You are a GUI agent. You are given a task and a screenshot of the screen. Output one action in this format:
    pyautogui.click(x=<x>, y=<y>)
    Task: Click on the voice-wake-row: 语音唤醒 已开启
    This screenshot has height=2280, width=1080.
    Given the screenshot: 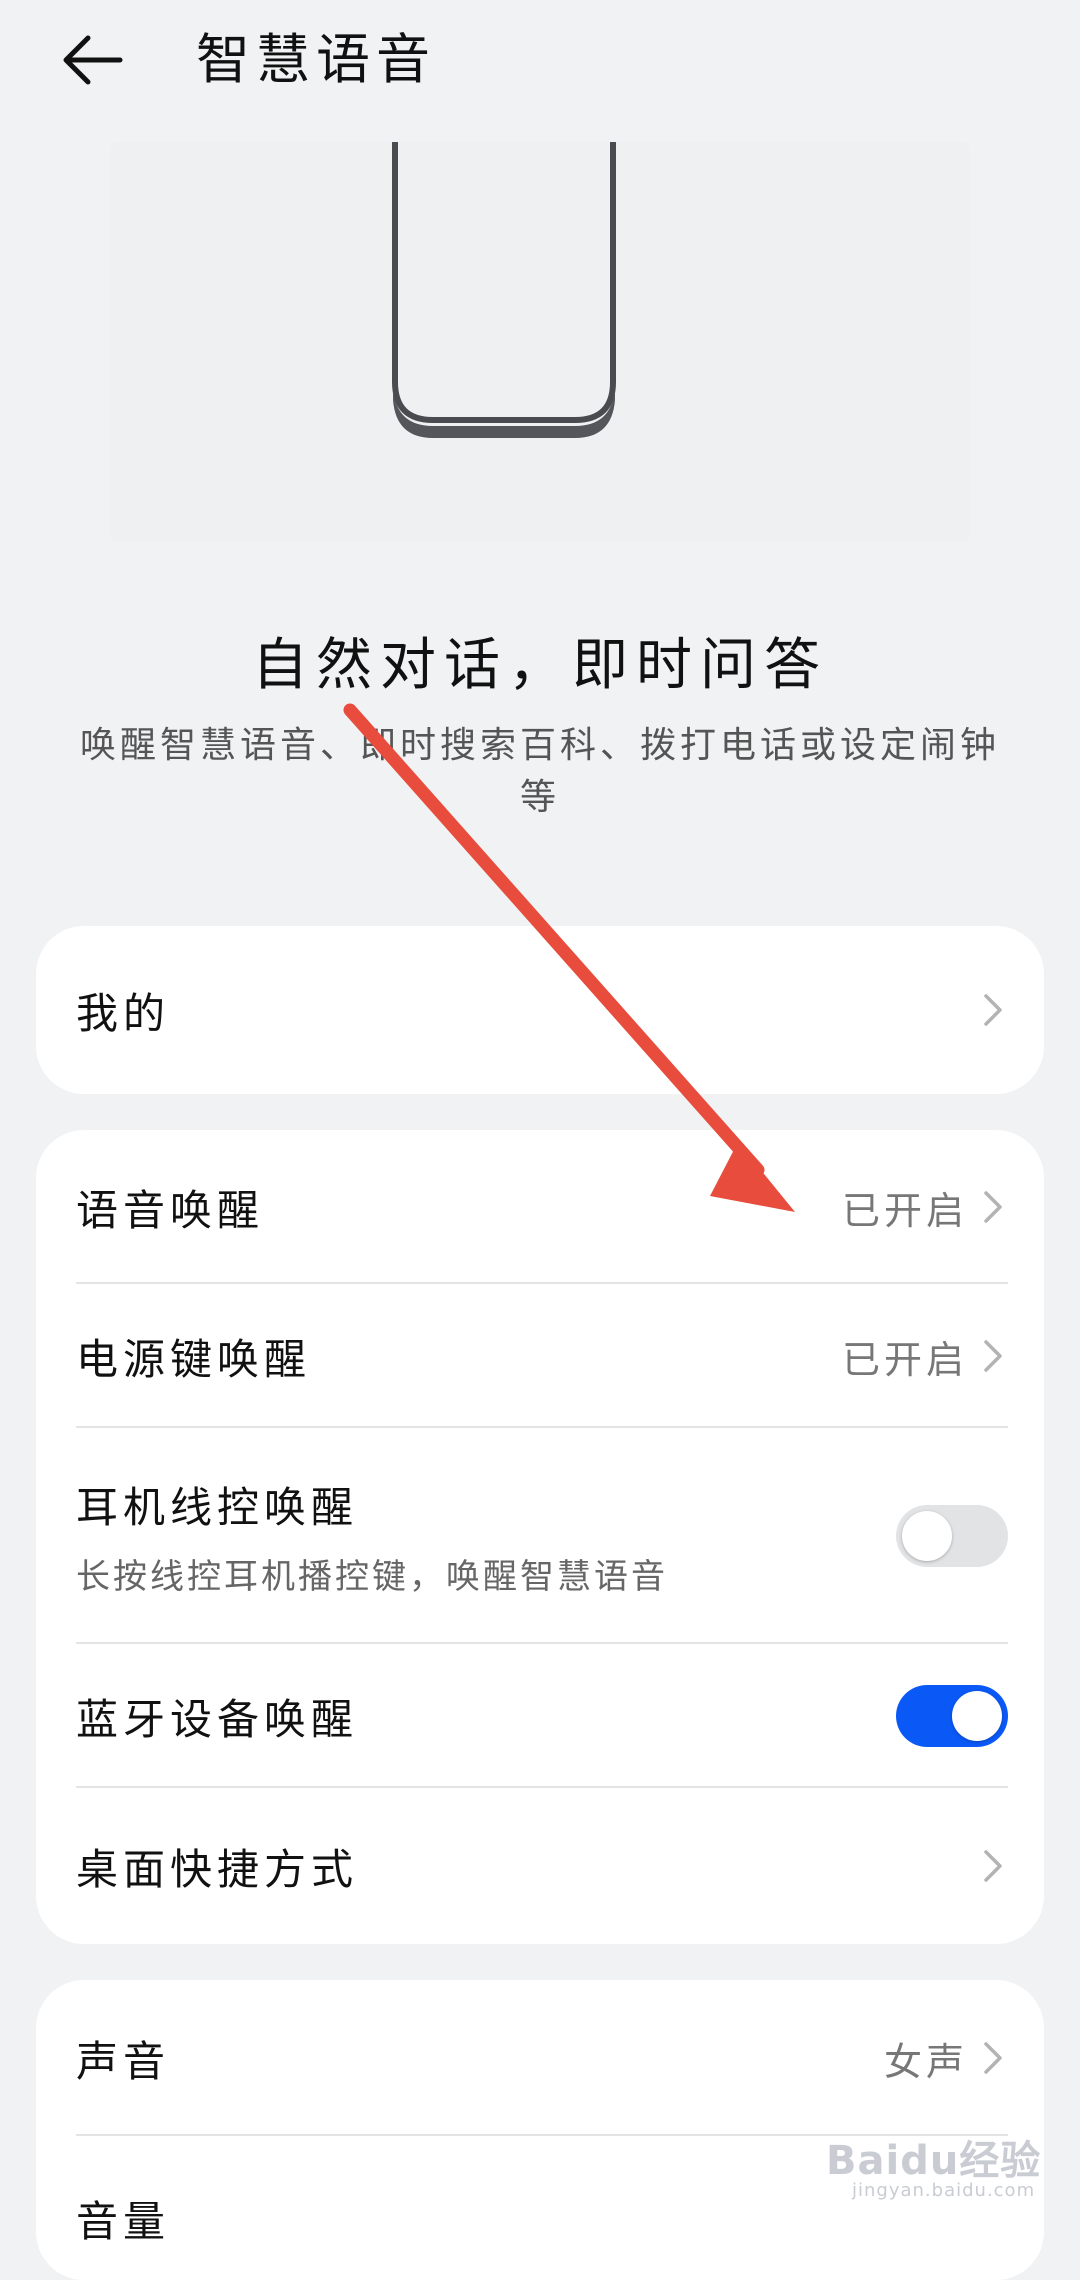 What is the action you would take?
    pyautogui.click(x=540, y=1207)
    